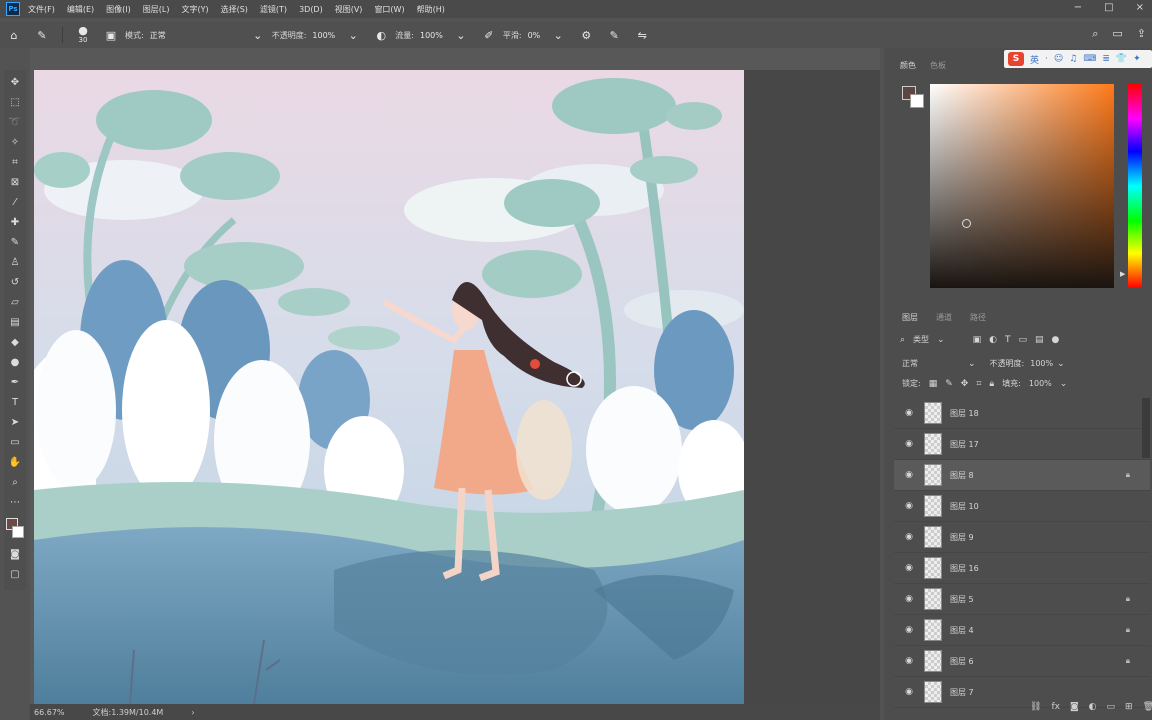 The image size is (1152, 720). I want to click on history-brush-tool-icon: ↺, so click(15, 282).